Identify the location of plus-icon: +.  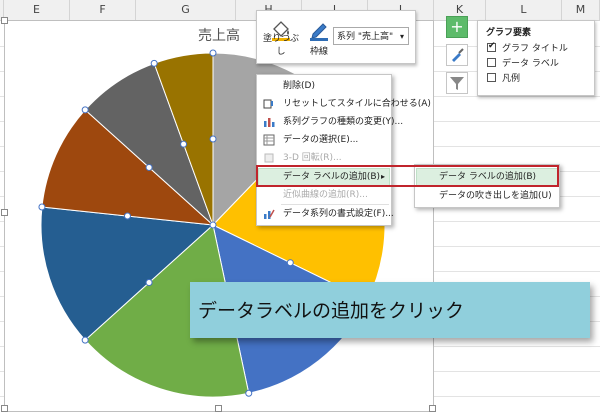
(457, 26).